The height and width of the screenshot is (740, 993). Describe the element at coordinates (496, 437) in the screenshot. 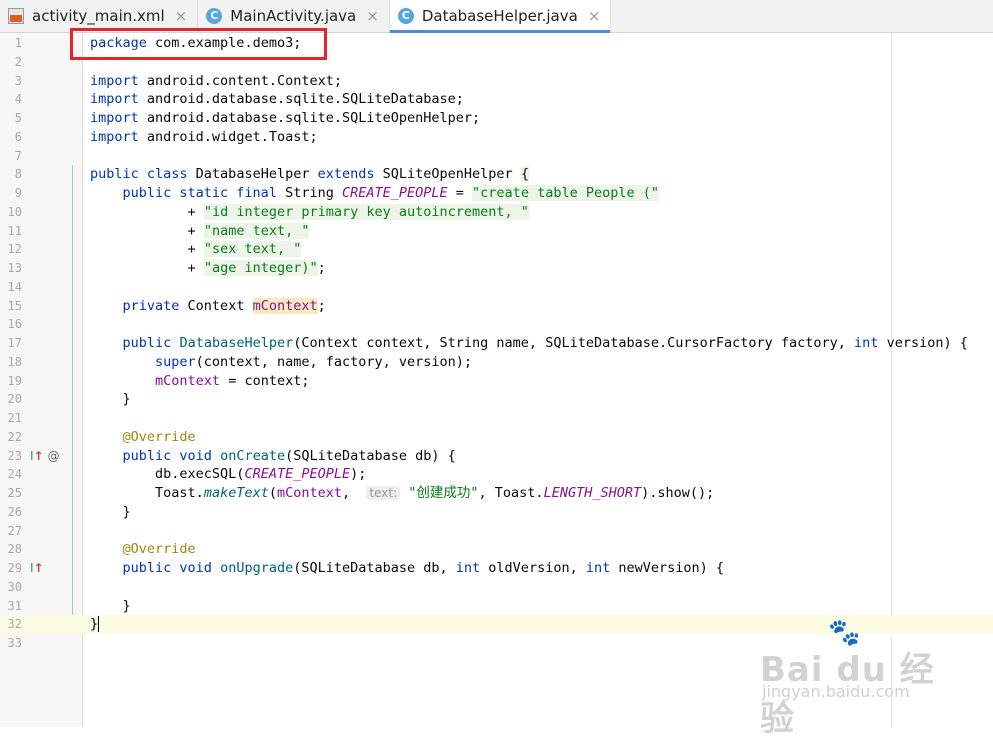

I see `code-line: 22 @Override` at that location.